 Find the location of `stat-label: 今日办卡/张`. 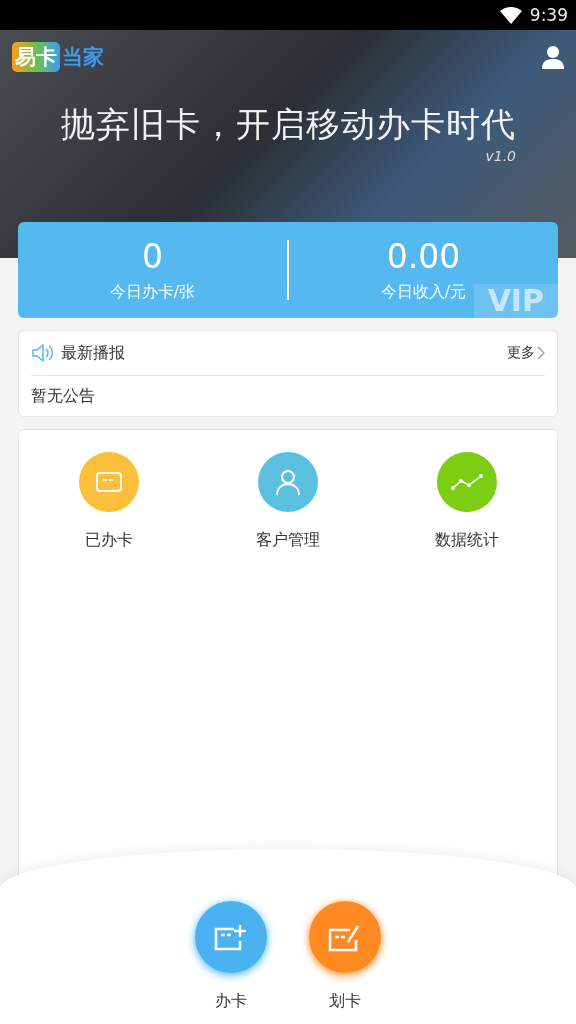

stat-label: 今日办卡/张 is located at coordinates (152, 292).